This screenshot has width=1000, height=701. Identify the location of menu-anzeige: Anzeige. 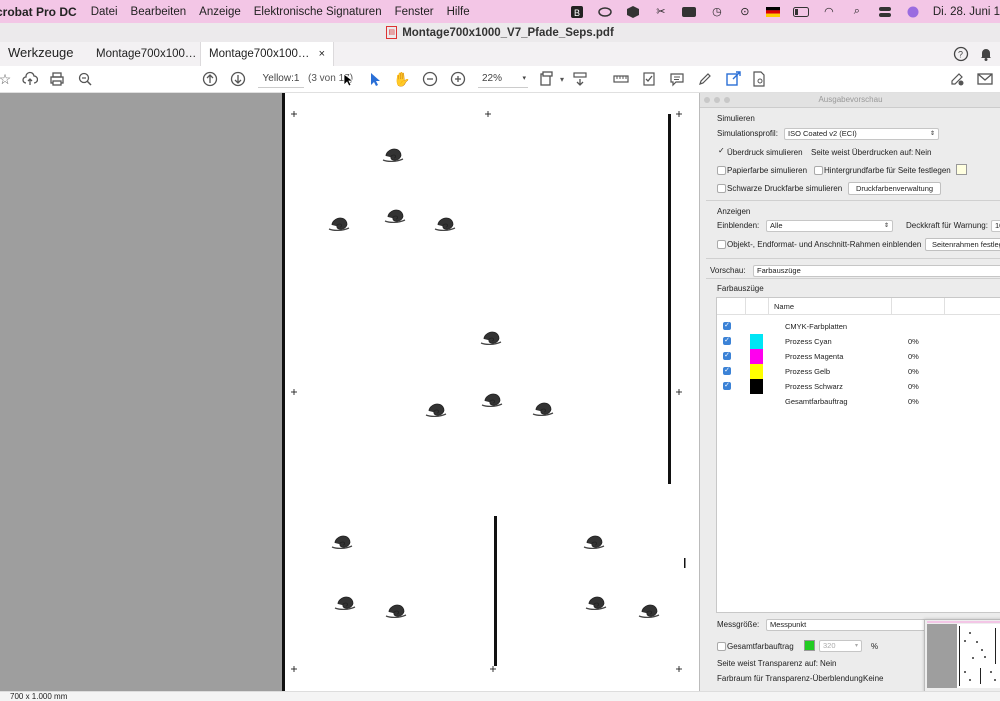
(220, 12).